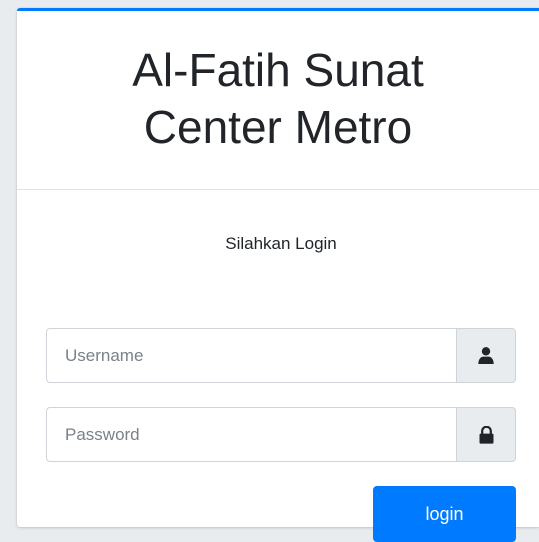 This screenshot has height=542, width=539. Describe the element at coordinates (278, 70) in the screenshot. I see `brand-title-line1: Al-Fatih Sunat` at that location.